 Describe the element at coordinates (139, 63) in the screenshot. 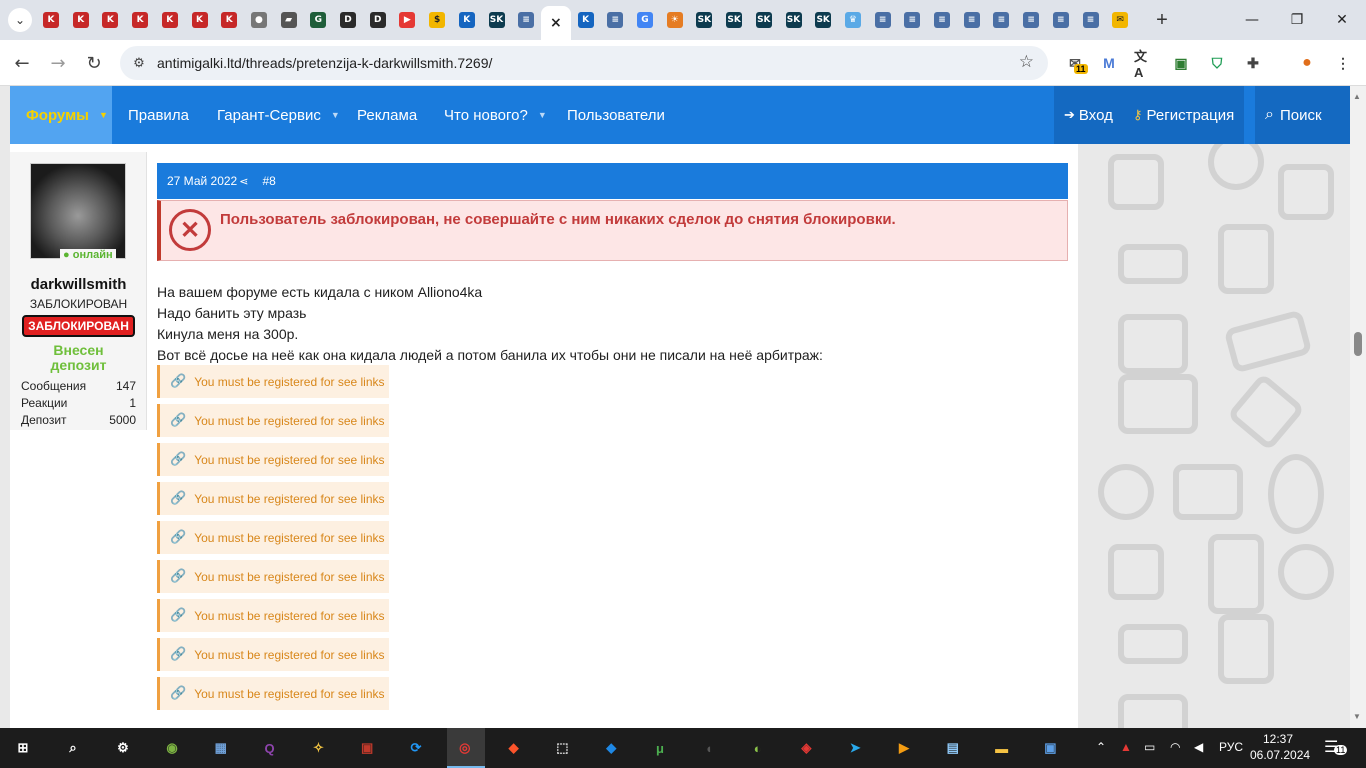

I see `site-info-icon: ⚙` at that location.